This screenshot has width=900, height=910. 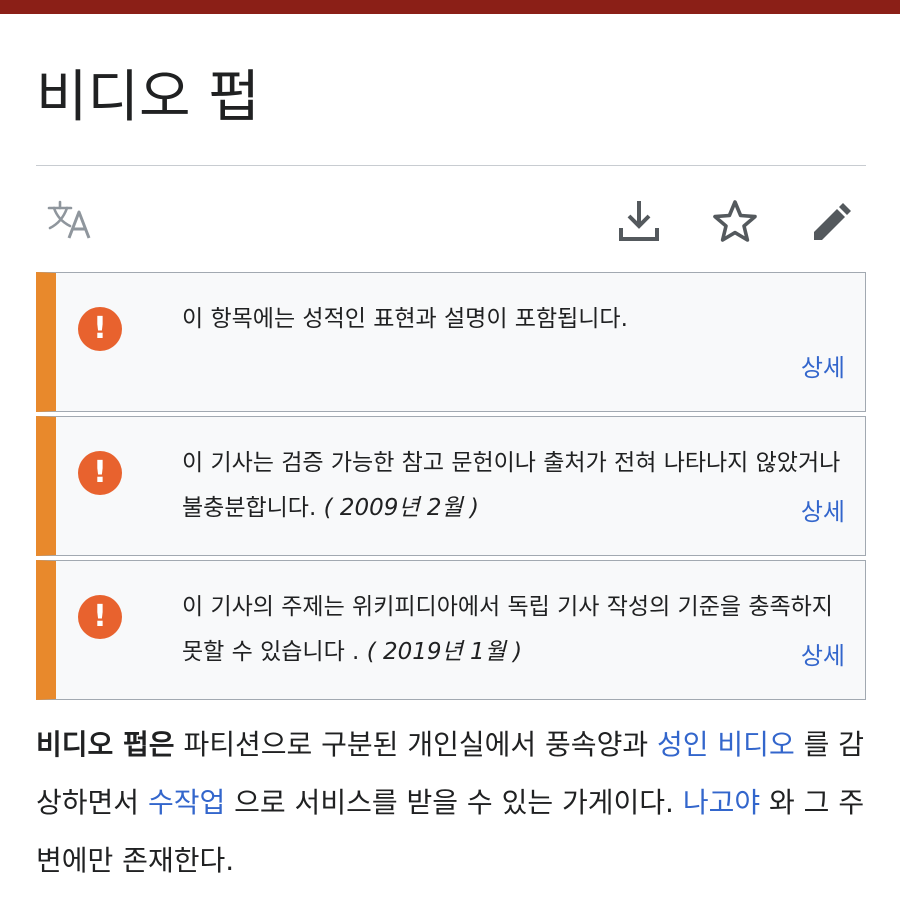 I want to click on link-nagoya: 나고야, so click(x=721, y=802).